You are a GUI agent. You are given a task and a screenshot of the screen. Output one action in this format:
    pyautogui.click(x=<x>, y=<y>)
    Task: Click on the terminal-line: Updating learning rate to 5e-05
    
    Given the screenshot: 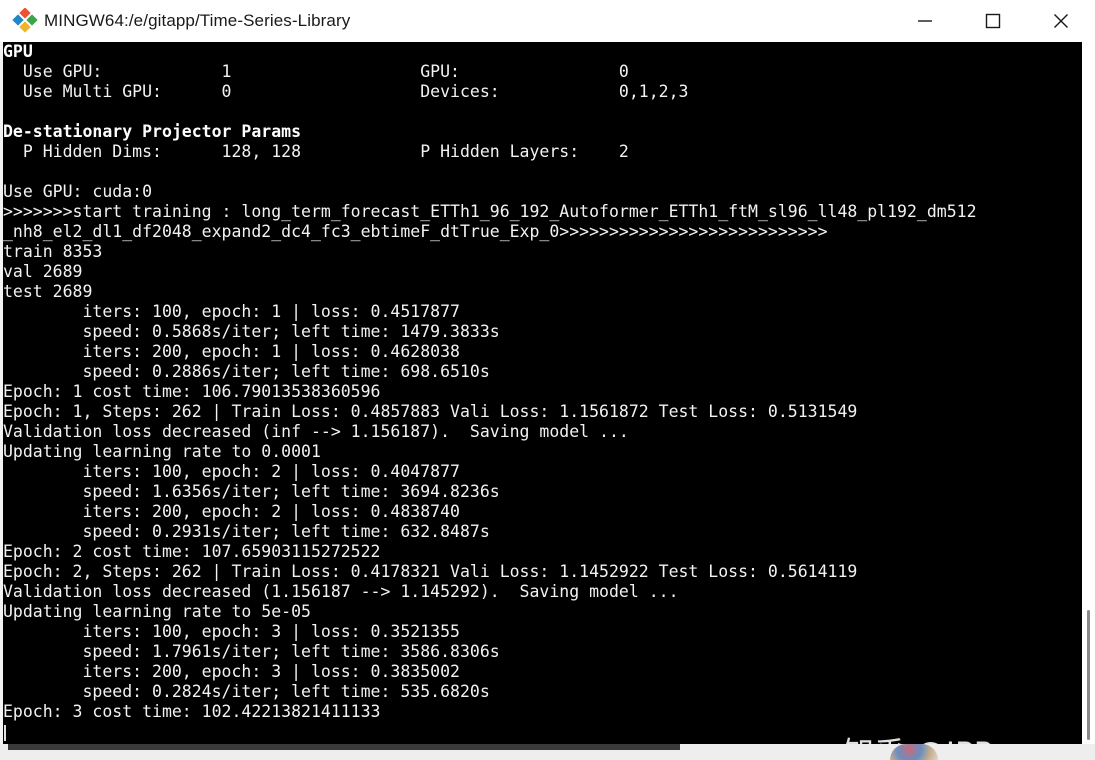 What is the action you would take?
    pyautogui.click(x=157, y=611)
    